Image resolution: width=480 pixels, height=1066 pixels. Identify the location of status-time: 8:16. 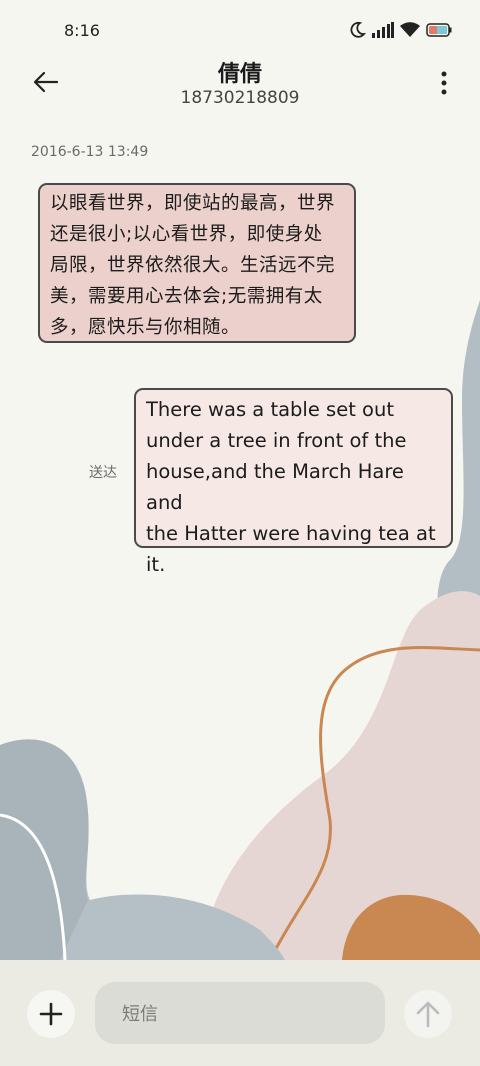
(82, 30).